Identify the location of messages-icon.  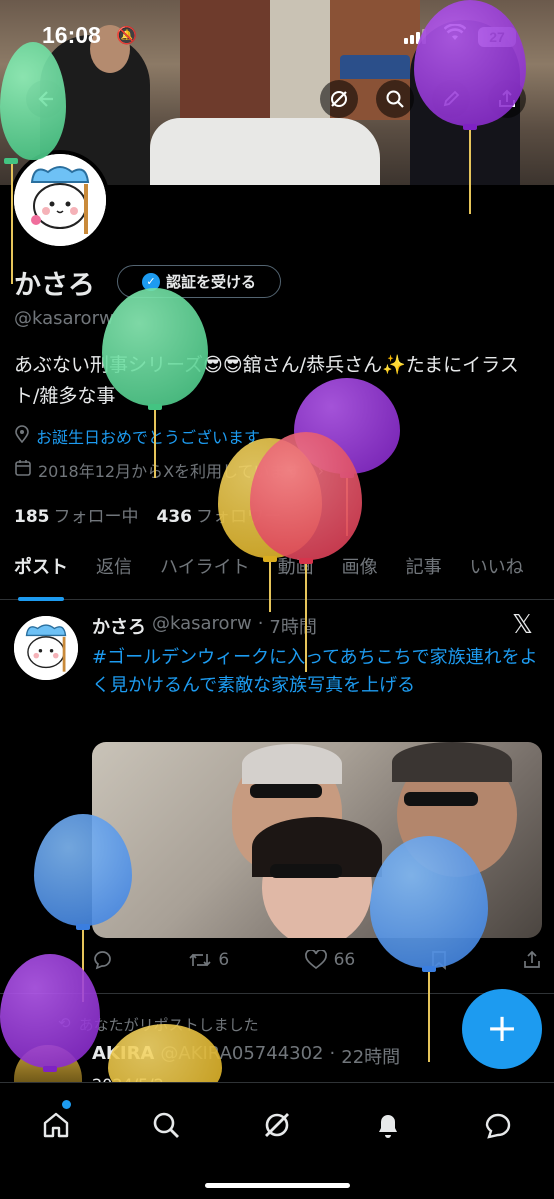
(498, 1125).